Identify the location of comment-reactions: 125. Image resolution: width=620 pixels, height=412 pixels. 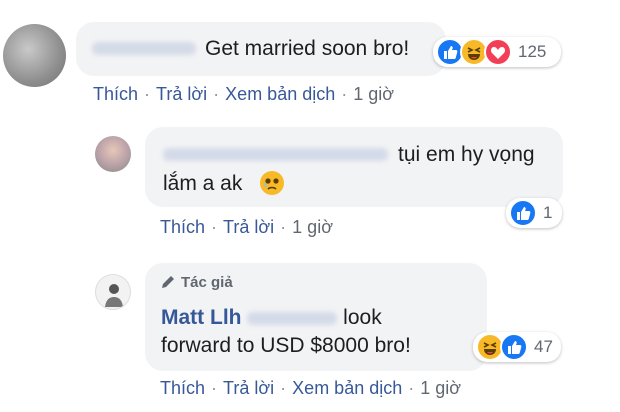
(497, 52).